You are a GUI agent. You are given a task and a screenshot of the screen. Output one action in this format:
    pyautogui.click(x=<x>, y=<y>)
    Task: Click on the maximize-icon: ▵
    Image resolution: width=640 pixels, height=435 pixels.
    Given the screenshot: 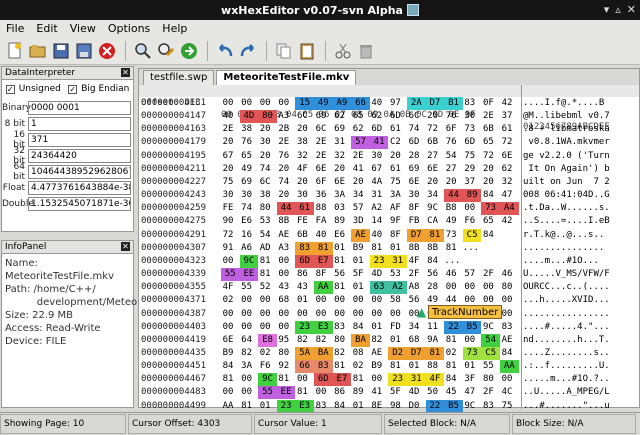 What is the action you would take?
    pyautogui.click(x=618, y=9)
    